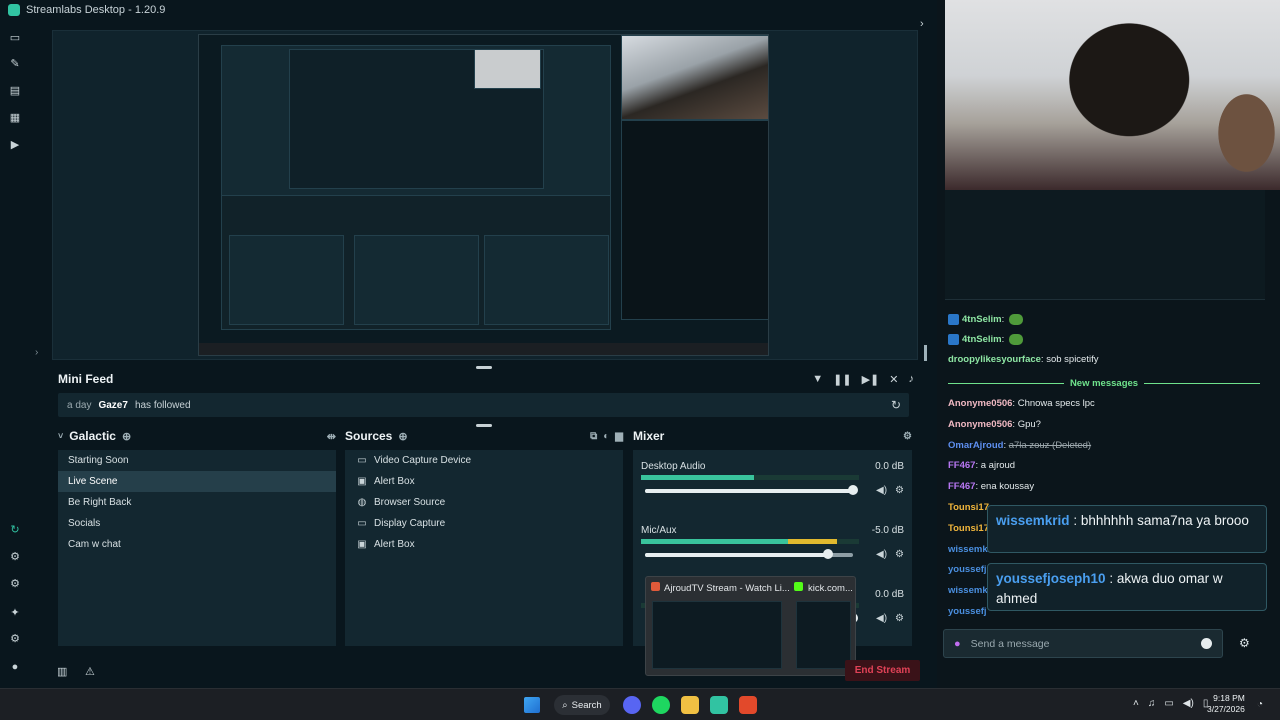 The image size is (1280, 720). Describe the element at coordinates (15, 639) in the screenshot. I see `settings-icon: ⚙` at that location.